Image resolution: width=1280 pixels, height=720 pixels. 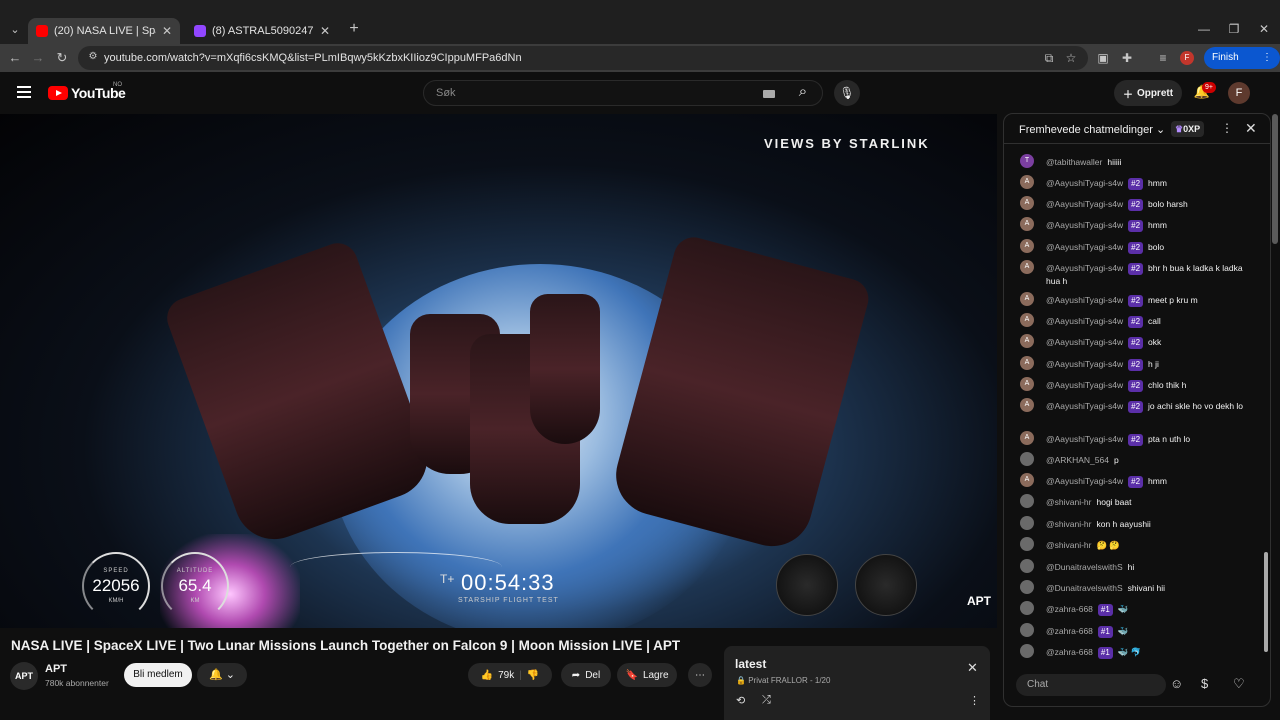 What do you see at coordinates (1275, 179) in the screenshot?
I see `page-scrollbar` at bounding box center [1275, 179].